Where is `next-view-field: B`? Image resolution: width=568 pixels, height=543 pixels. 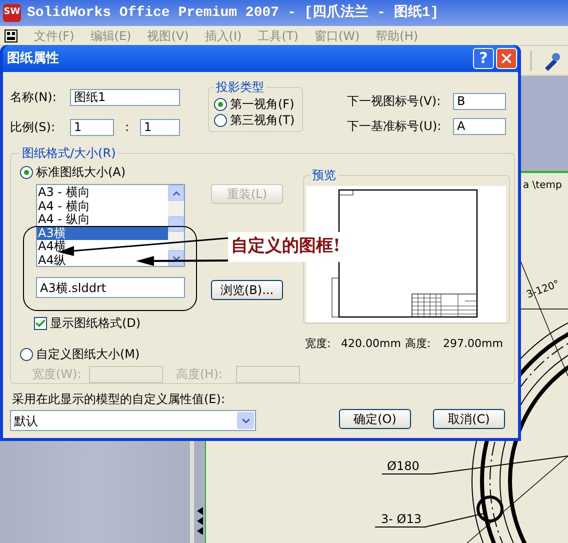
next-view-field: B is located at coordinates (479, 101).